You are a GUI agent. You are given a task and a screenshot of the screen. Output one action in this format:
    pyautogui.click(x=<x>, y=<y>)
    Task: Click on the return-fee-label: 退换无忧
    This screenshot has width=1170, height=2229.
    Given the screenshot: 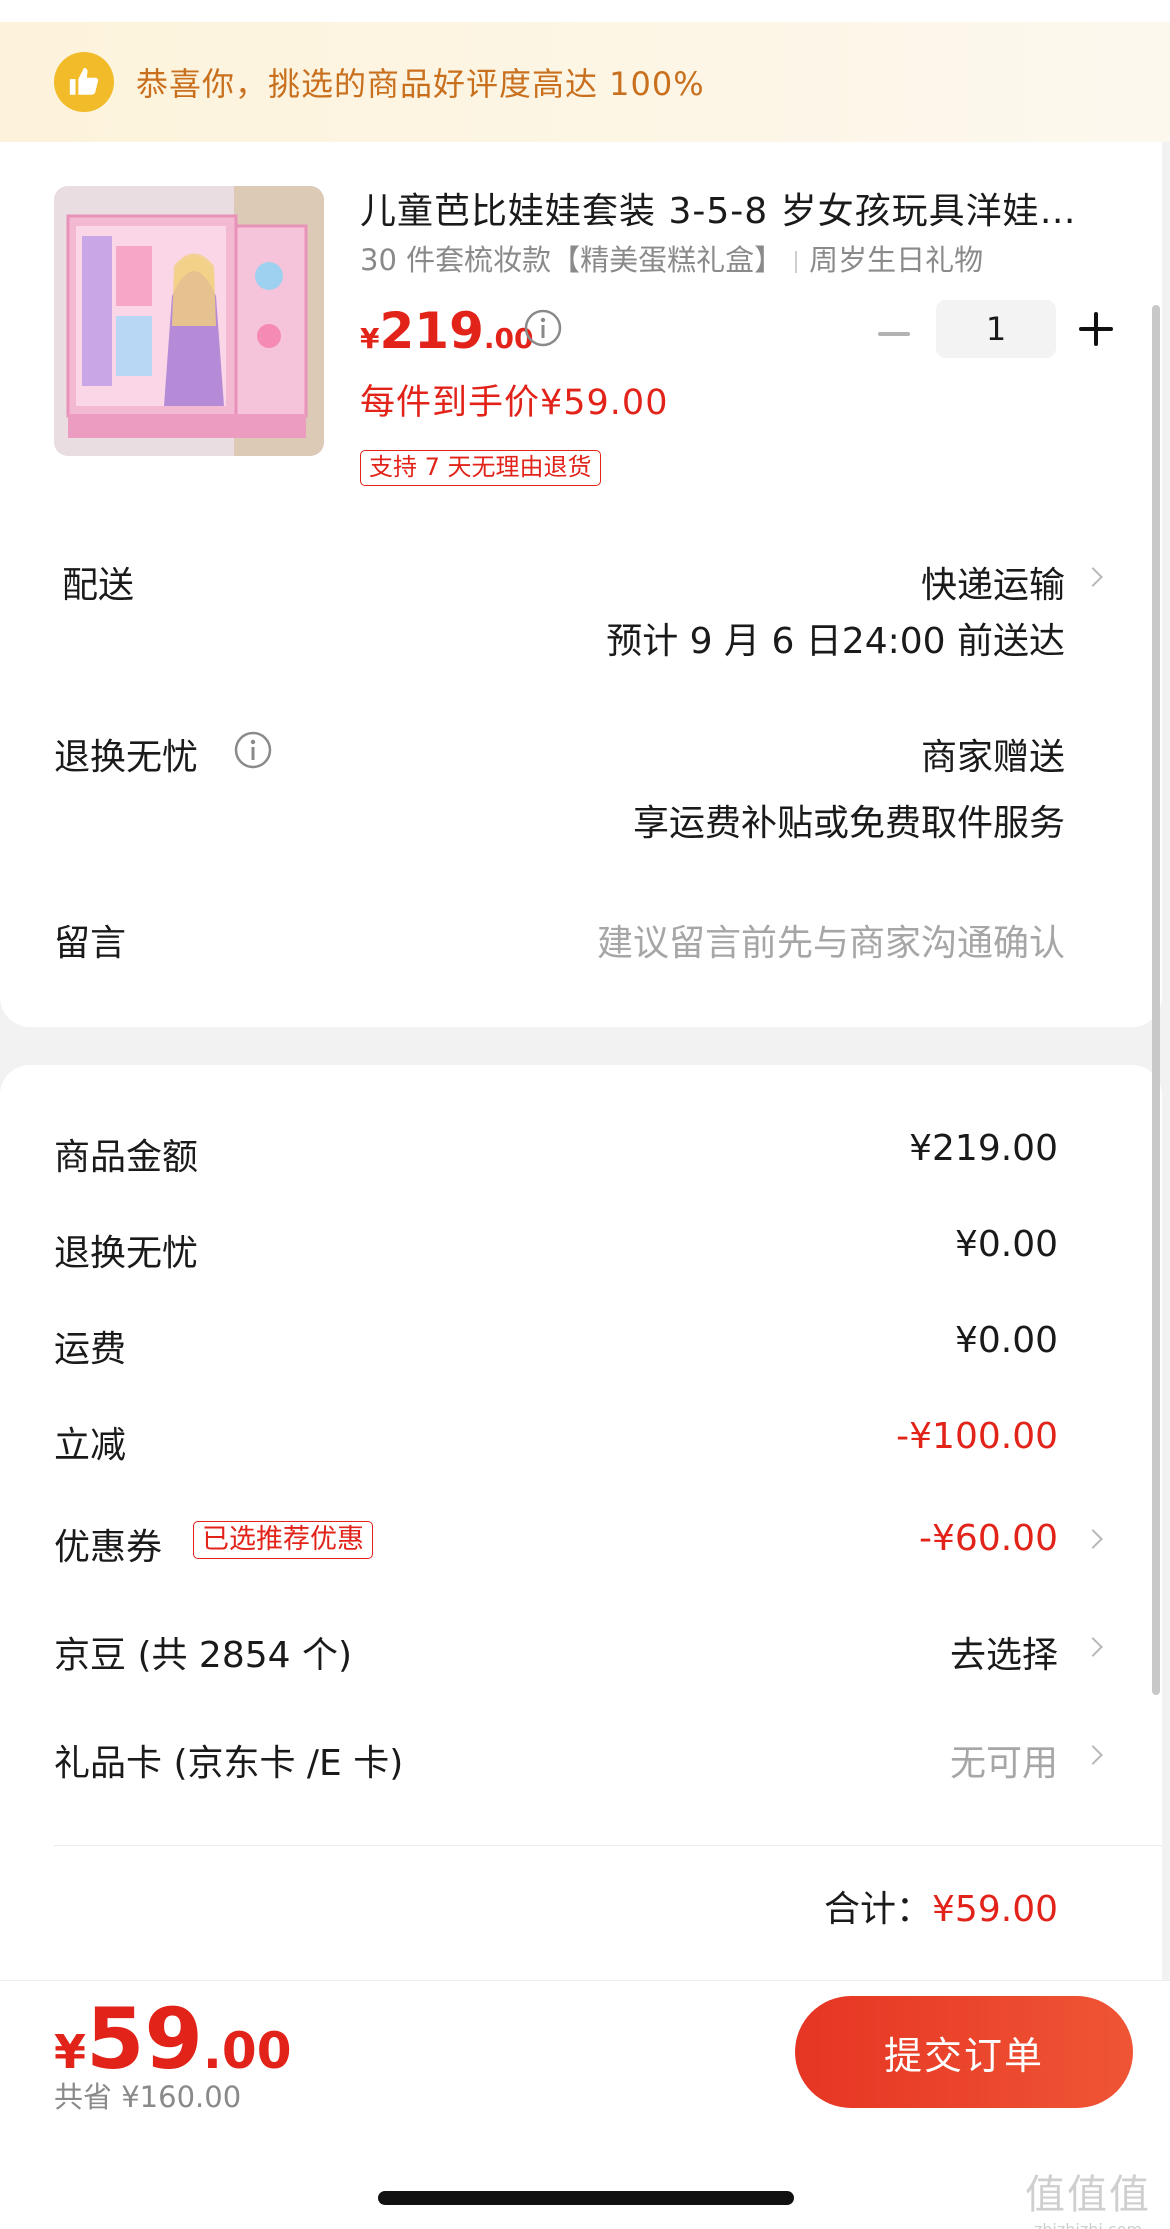 What is the action you would take?
    pyautogui.click(x=126, y=1253)
    